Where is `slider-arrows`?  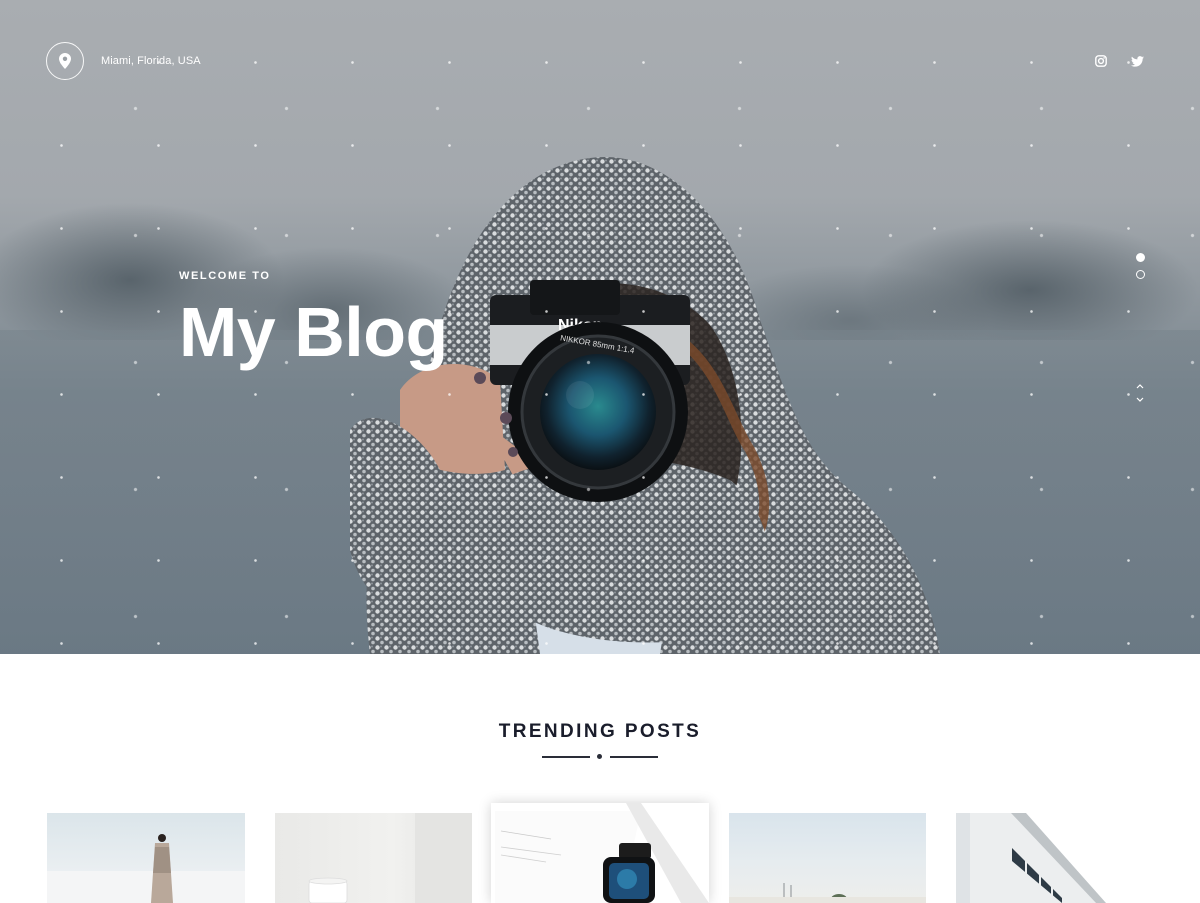 slider-arrows is located at coordinates (1140, 393).